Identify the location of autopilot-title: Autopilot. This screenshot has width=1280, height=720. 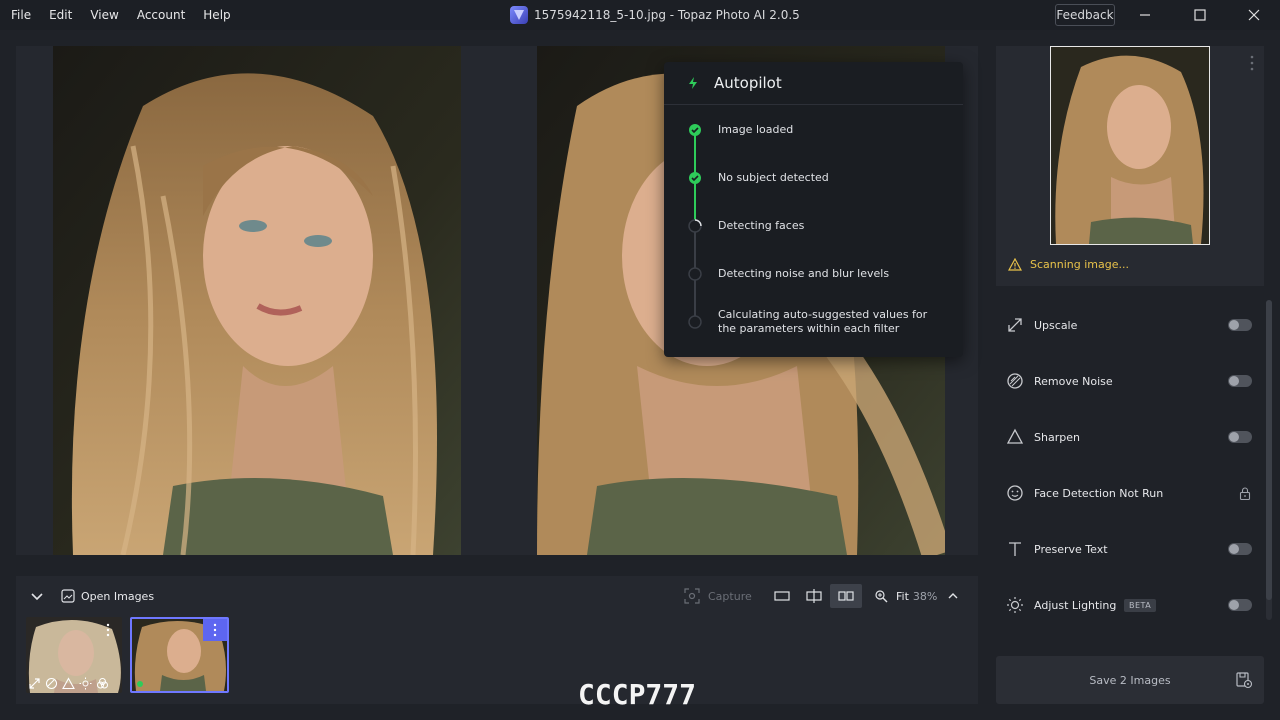
(748, 83).